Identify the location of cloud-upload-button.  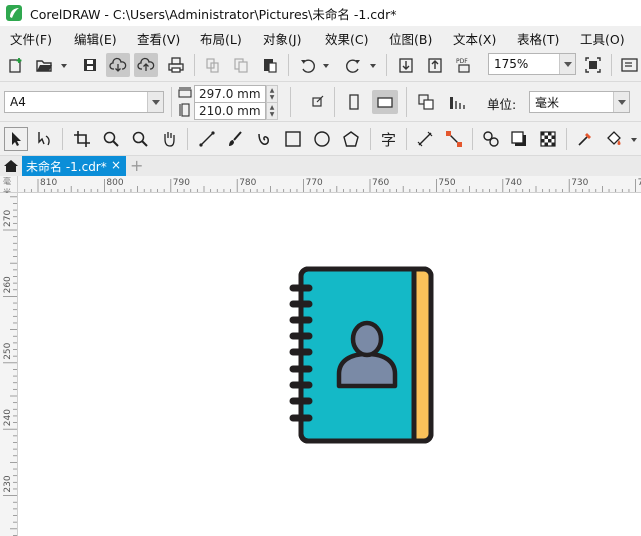
(146, 65).